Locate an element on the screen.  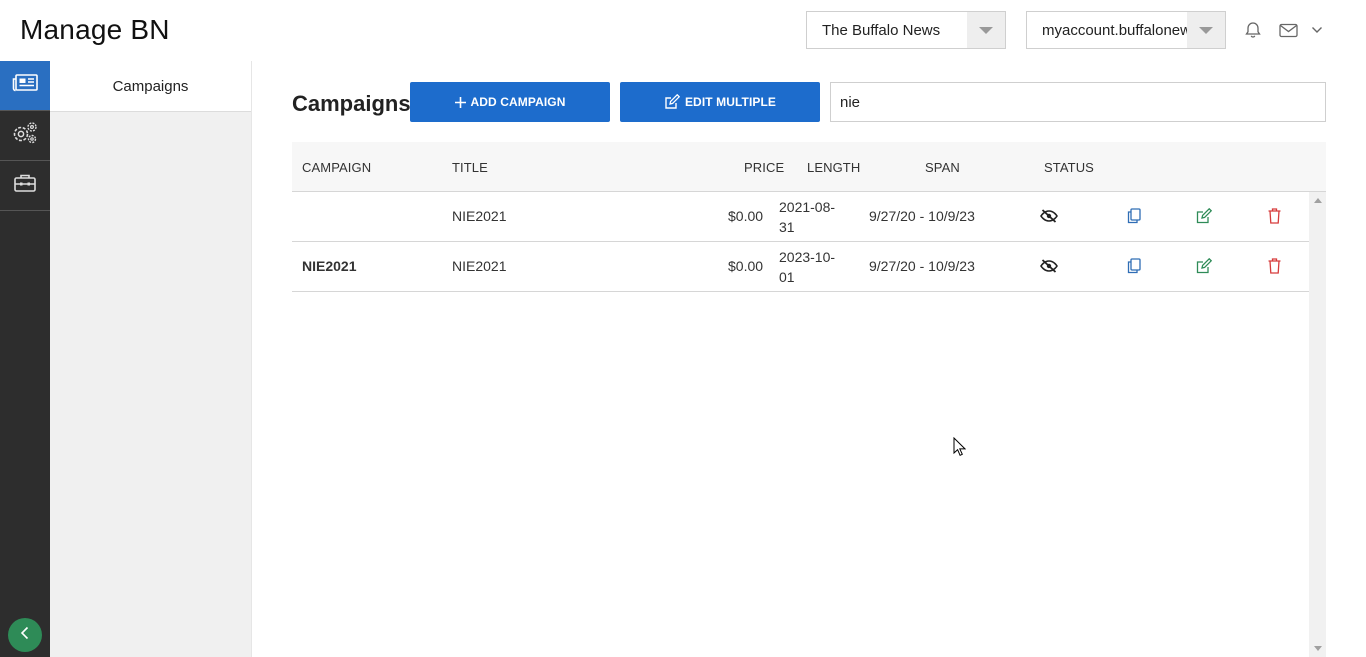
page-title: Campaigns is located at coordinates (351, 103).